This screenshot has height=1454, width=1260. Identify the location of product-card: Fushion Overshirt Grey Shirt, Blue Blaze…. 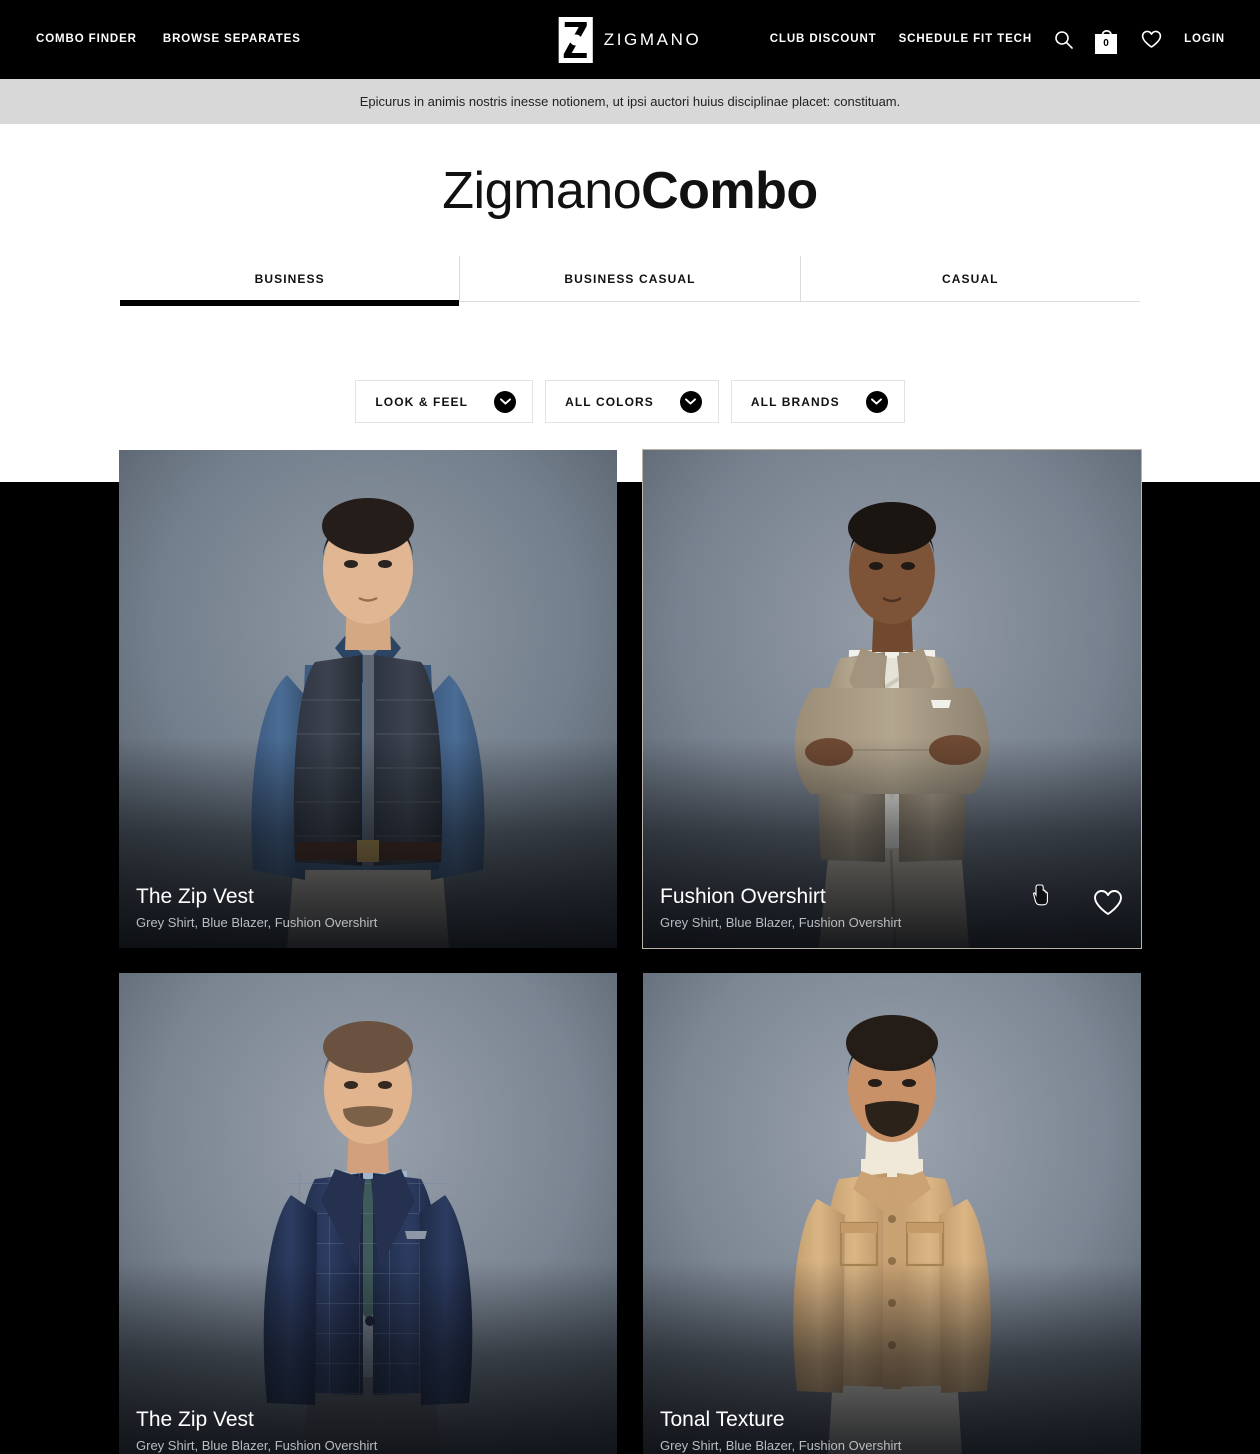
(892, 699).